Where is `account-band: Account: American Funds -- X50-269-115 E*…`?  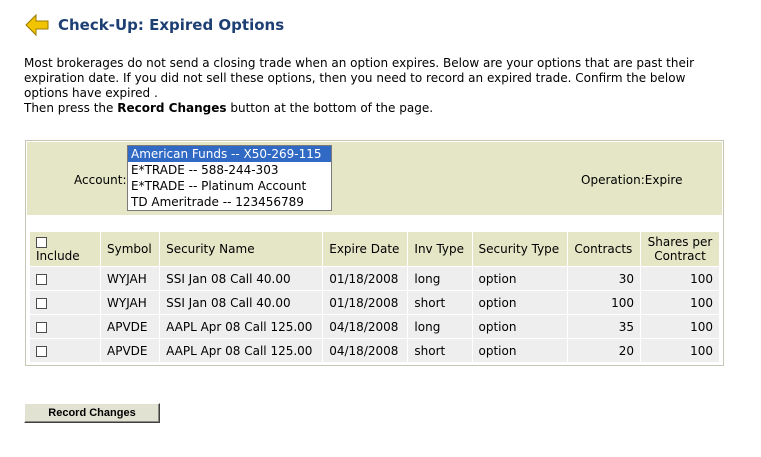 account-band: Account: American Funds -- X50-269-115 E*… is located at coordinates (374, 178).